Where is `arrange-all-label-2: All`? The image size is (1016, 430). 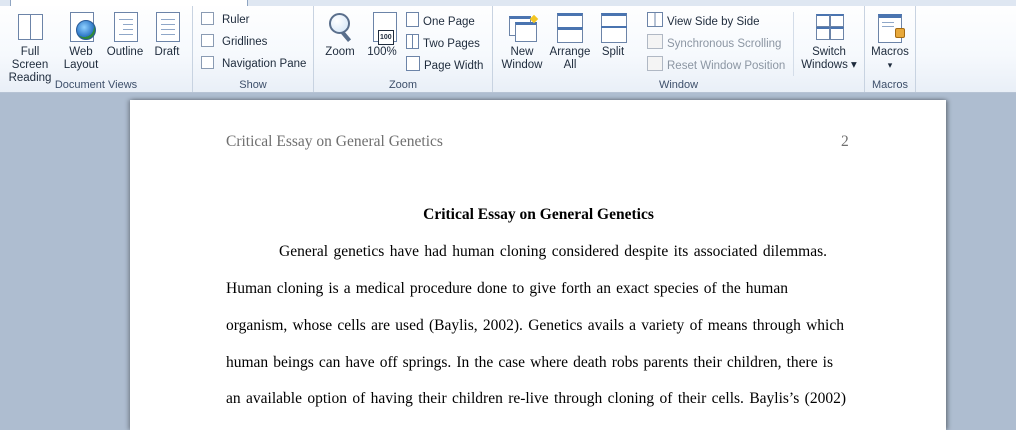 arrange-all-label-2: All is located at coordinates (570, 65).